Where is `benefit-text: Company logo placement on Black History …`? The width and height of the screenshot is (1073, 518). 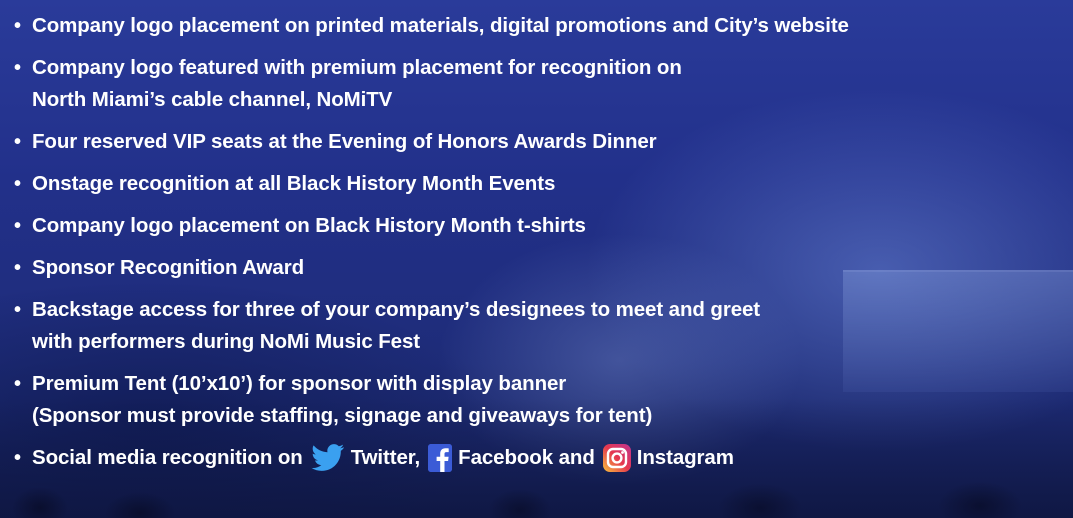
benefit-text: Company logo placement on Black History … is located at coordinates (309, 225).